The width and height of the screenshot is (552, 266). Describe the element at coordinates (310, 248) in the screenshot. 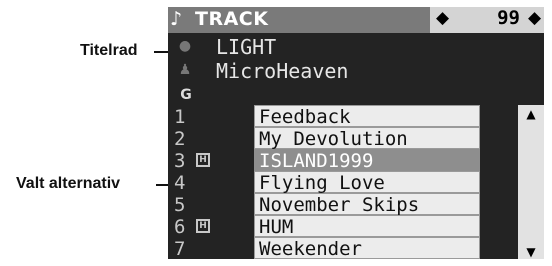

I see `track-name: Weekender` at that location.